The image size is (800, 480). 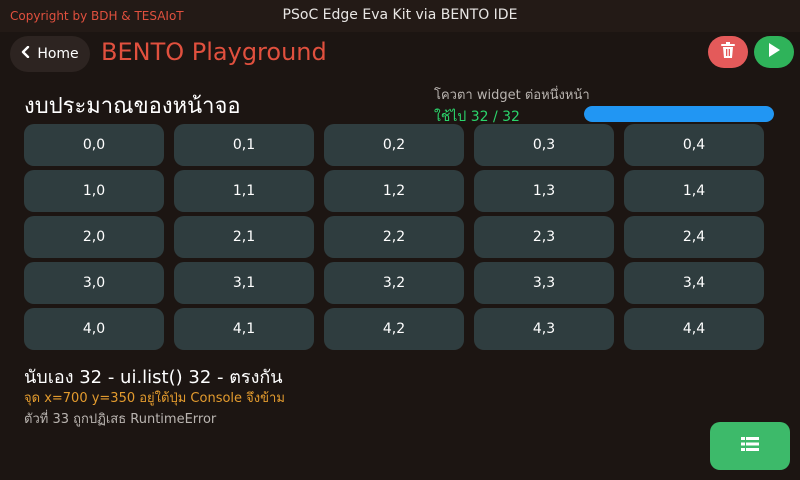 What do you see at coordinates (694, 283) in the screenshot?
I see `grid-cell-3-4: 3,4` at bounding box center [694, 283].